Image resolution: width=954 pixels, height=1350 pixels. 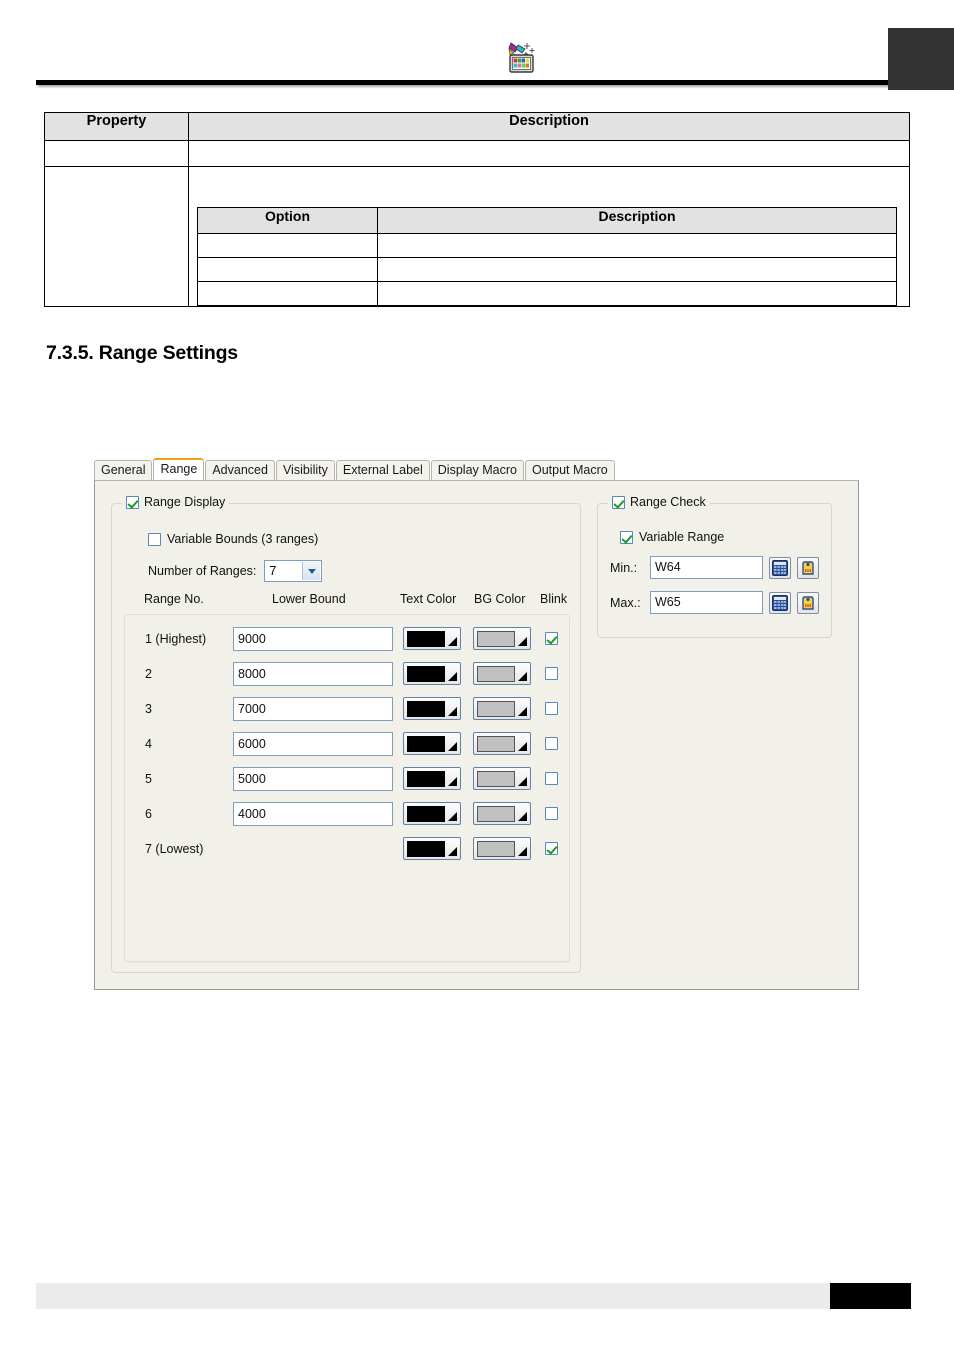 What do you see at coordinates (348, 848) in the screenshot?
I see `range-row: 7 (Lowest)` at bounding box center [348, 848].